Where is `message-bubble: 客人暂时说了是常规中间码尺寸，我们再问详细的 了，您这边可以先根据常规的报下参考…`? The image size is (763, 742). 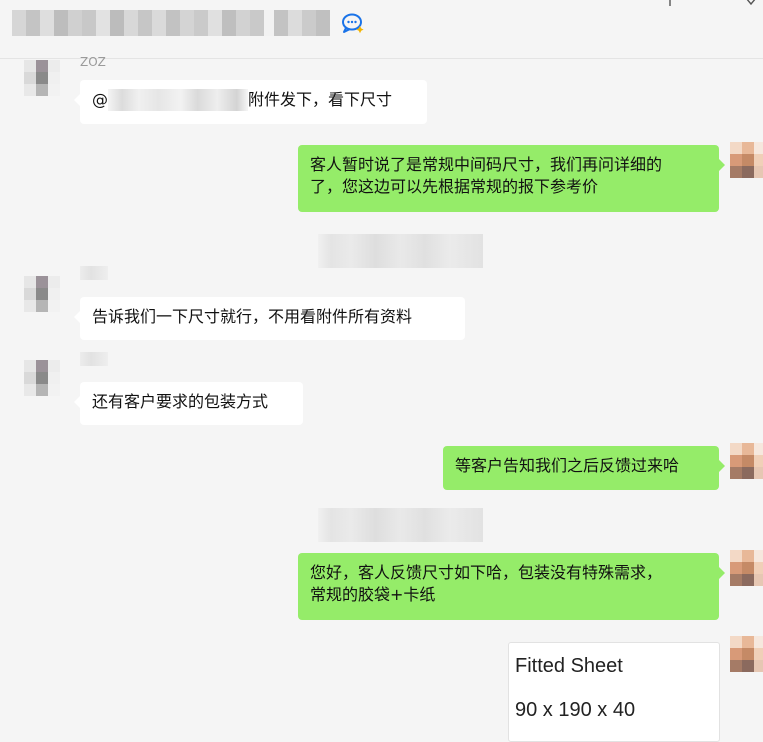 message-bubble: 客人暂时说了是常规中间码尺寸，我们再问详细的 了，您这边可以先根据常规的报下参考… is located at coordinates (511, 178).